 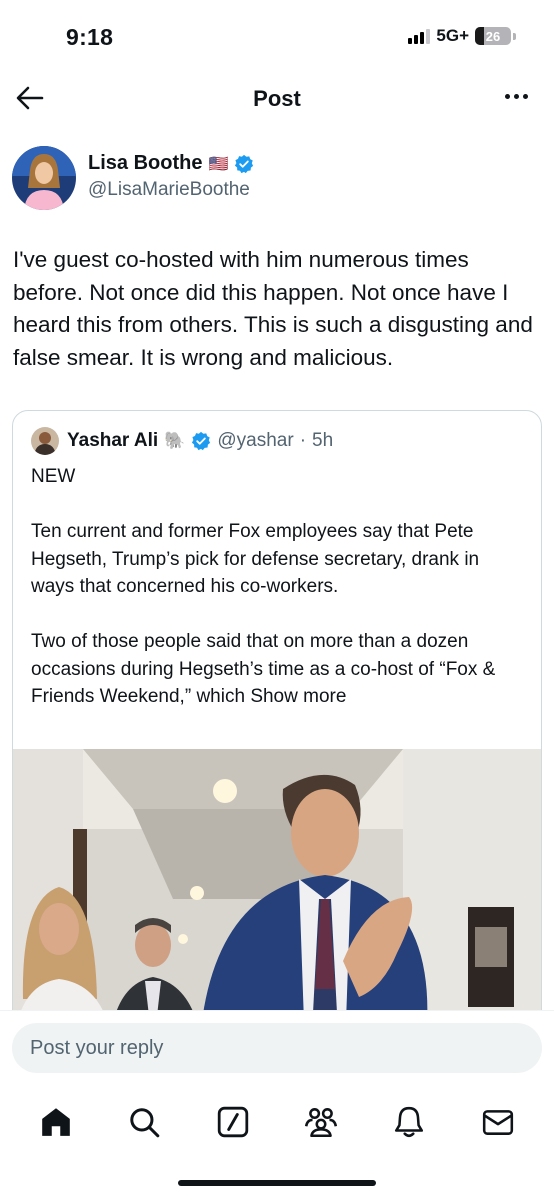 I want to click on quoted-post-header: Yashar Ali 🐘 @yashar · 5h, so click(x=182, y=441).